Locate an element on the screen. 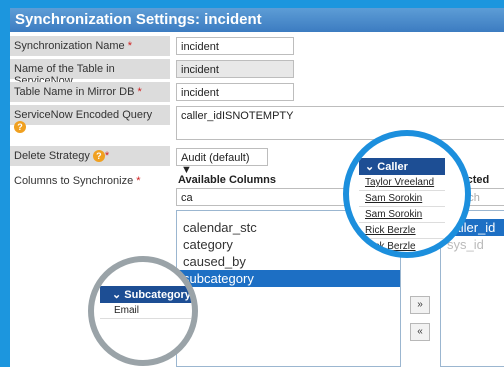 The image size is (504, 367). mirror-table-label: Table Name in Mirror DB * is located at coordinates (90, 92).